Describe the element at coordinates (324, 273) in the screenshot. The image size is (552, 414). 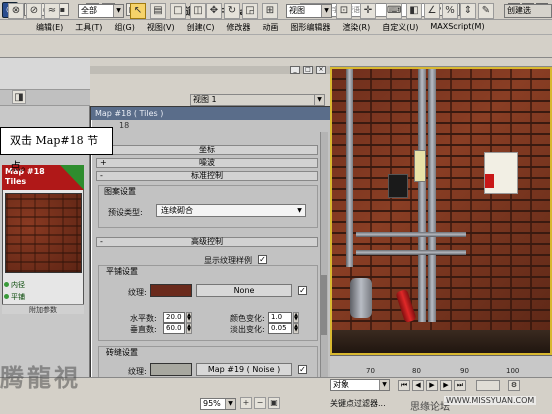
I see `material-panel-scrollbar` at that location.